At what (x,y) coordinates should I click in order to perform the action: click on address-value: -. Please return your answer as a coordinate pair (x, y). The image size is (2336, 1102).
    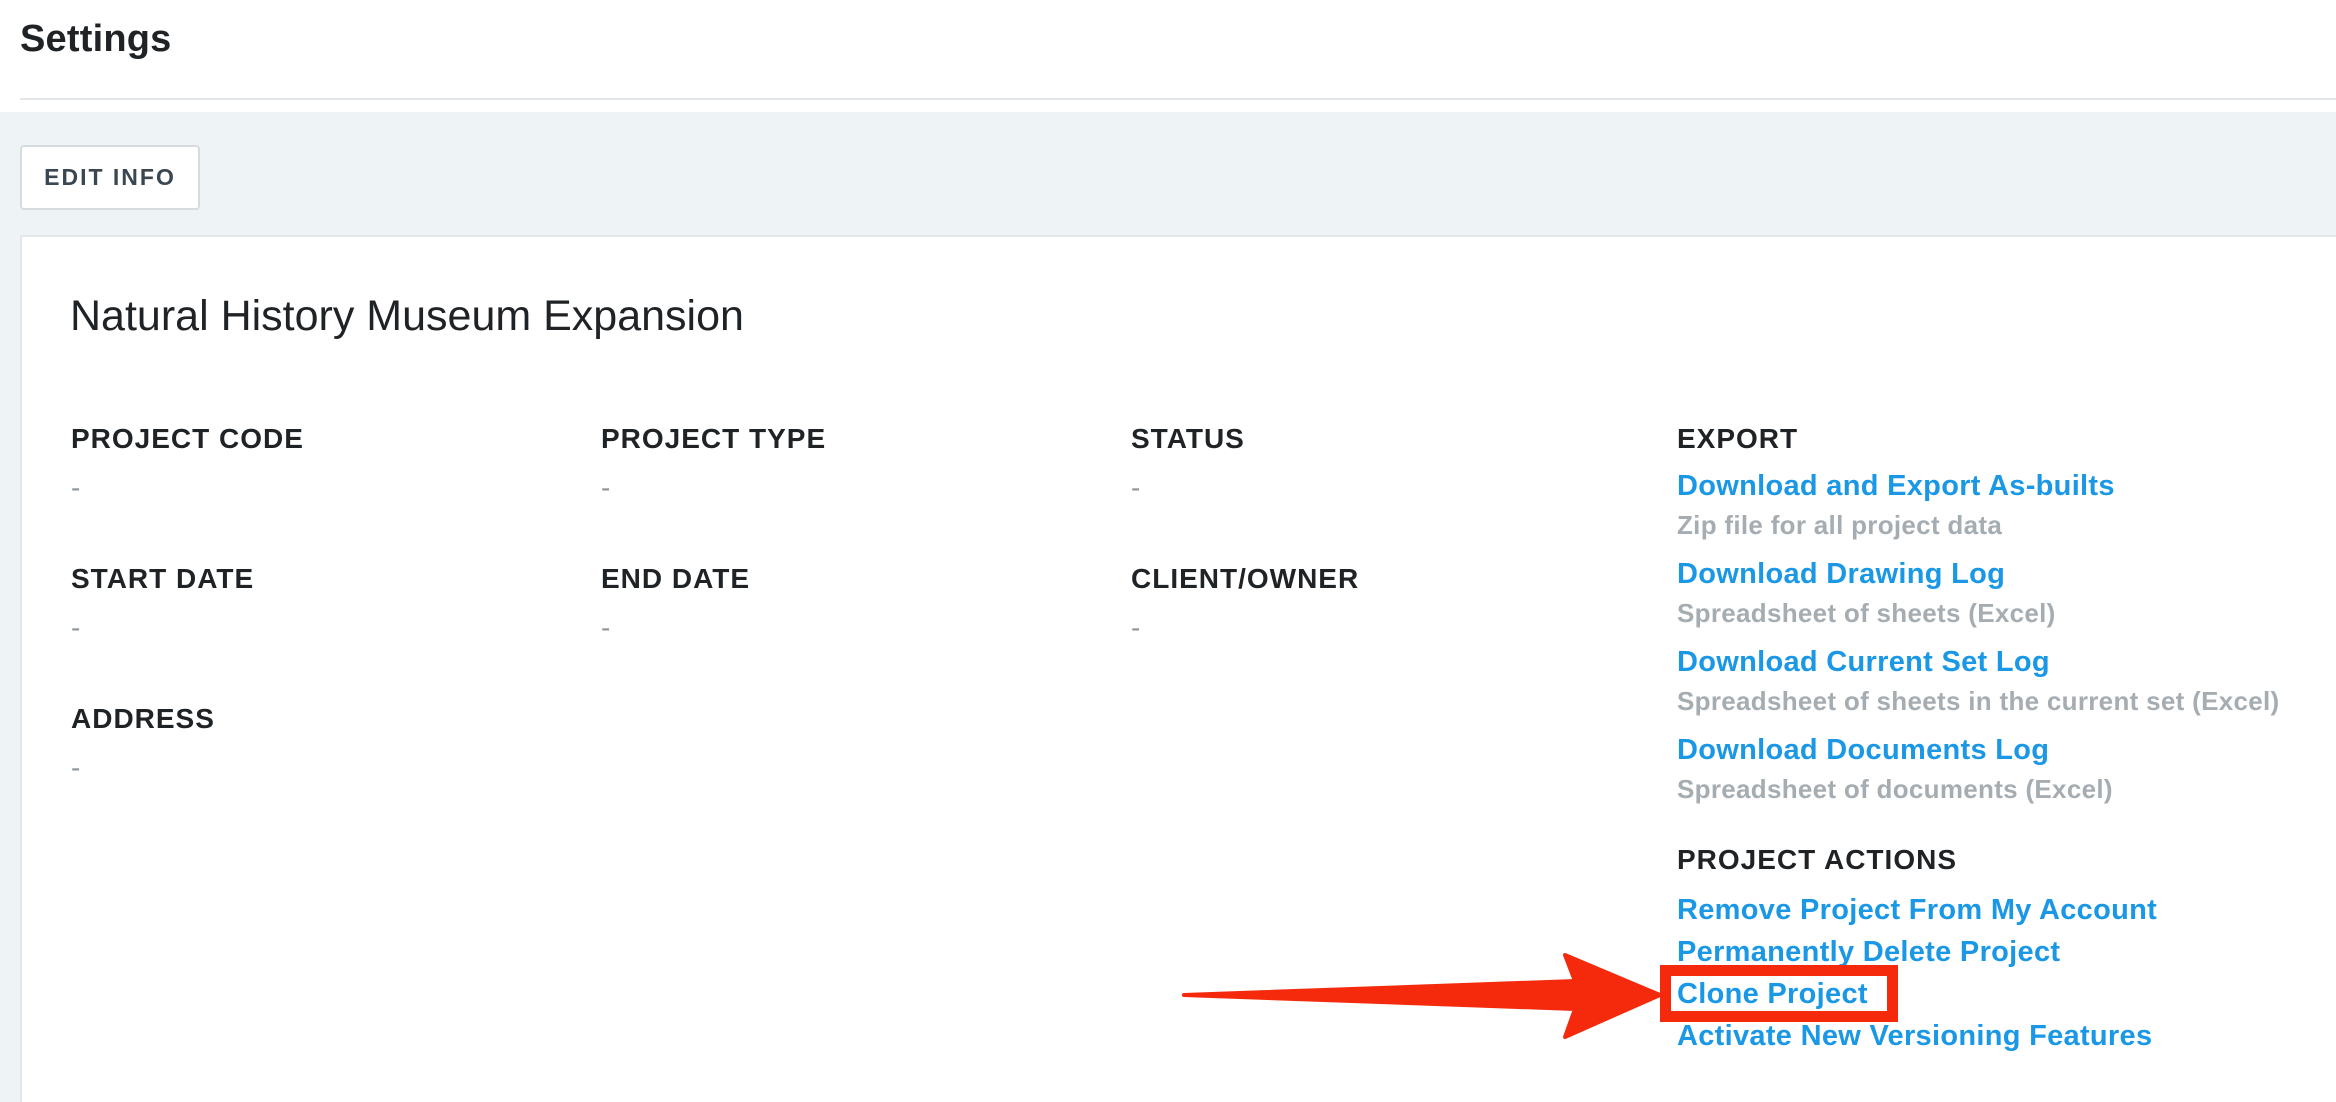
    Looking at the image, I should click on (76, 767).